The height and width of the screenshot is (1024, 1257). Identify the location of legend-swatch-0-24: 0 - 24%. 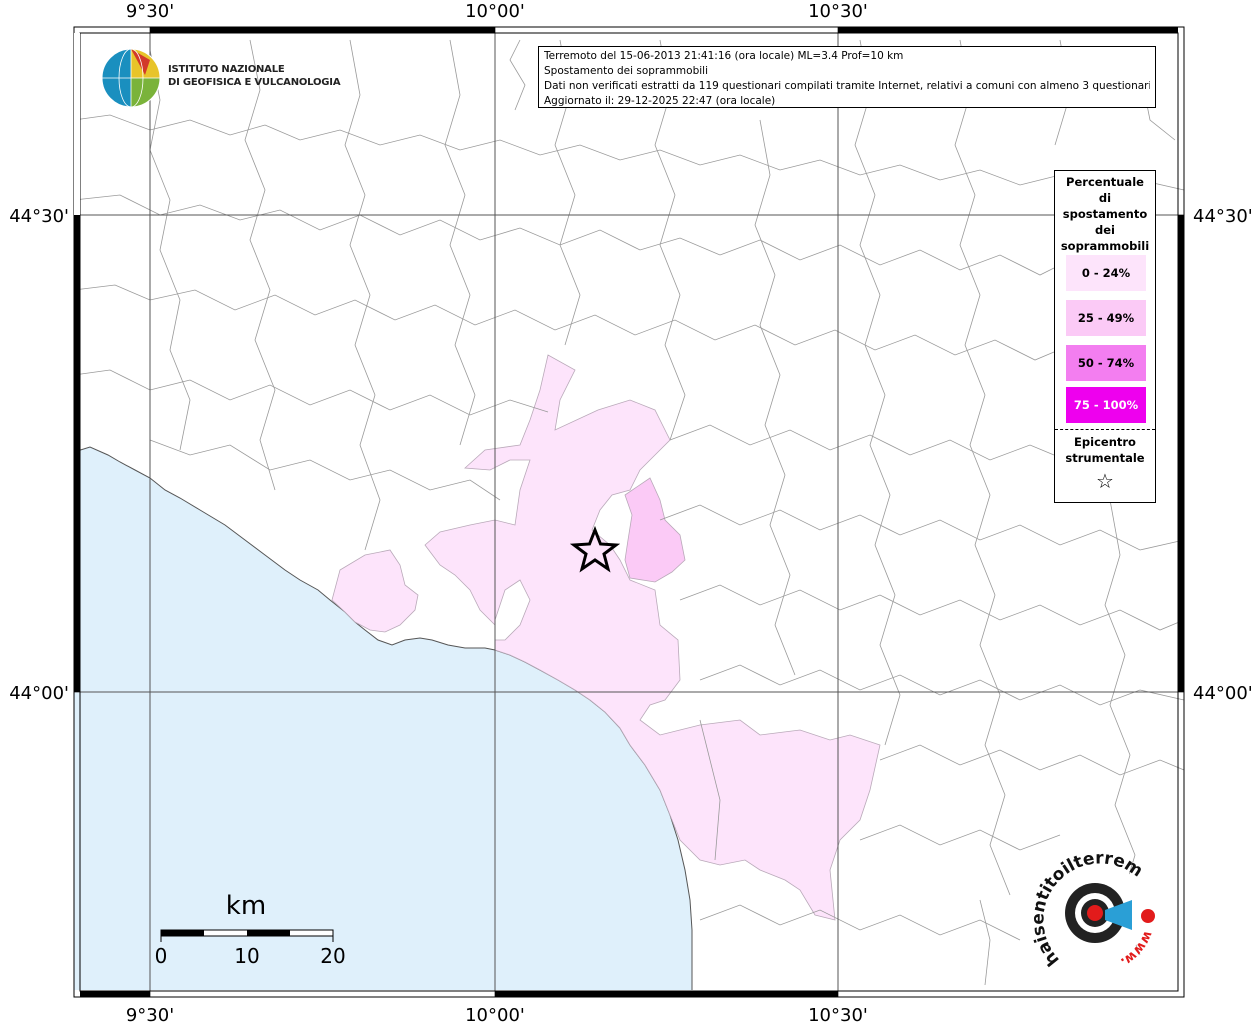
(1106, 273).